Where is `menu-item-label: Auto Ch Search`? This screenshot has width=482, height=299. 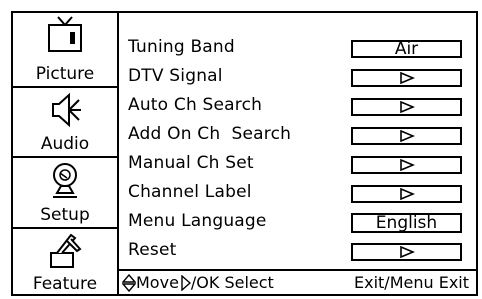 menu-item-label: Auto Ch Search is located at coordinates (195, 105).